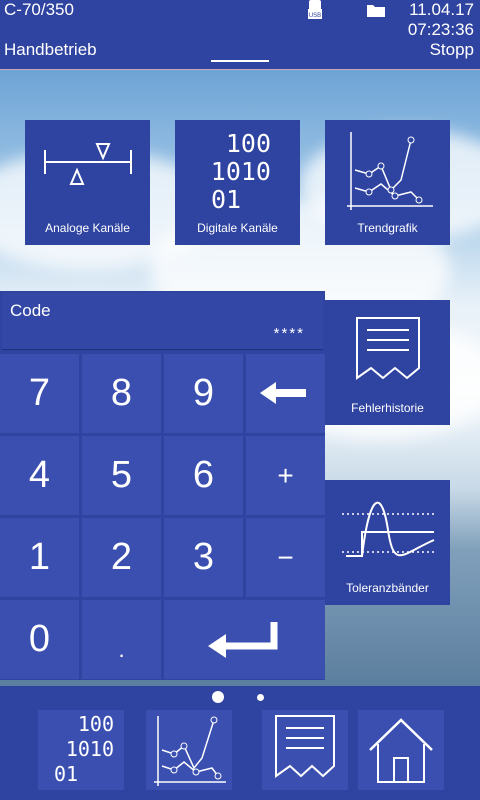 This screenshot has width=480, height=800. What do you see at coordinates (39, 9) in the screenshot?
I see `machine-name: C-70/350` at bounding box center [39, 9].